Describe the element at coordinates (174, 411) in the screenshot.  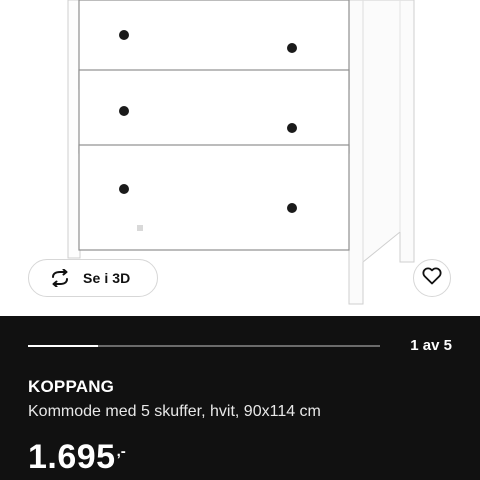
I see `product-description: Kommode med 5 skuffer, hvit, 90x114 cm` at that location.